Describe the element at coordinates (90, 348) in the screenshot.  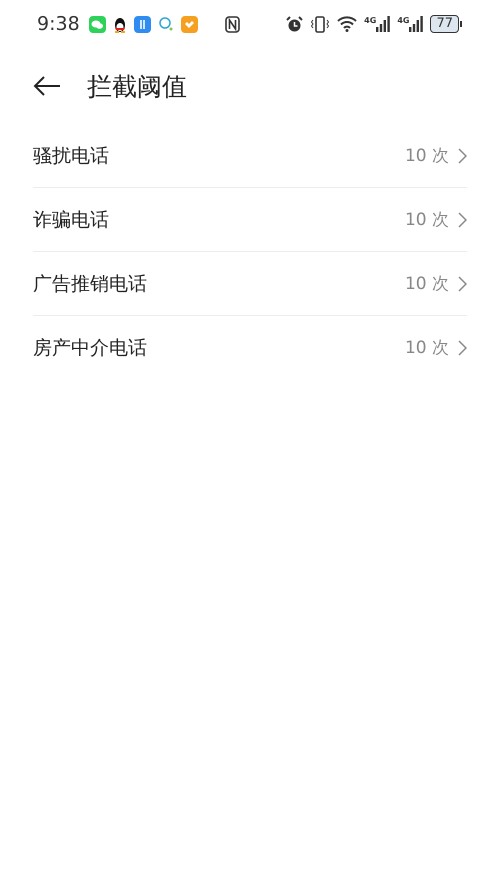
I see `row-label: 房产中介电话` at that location.